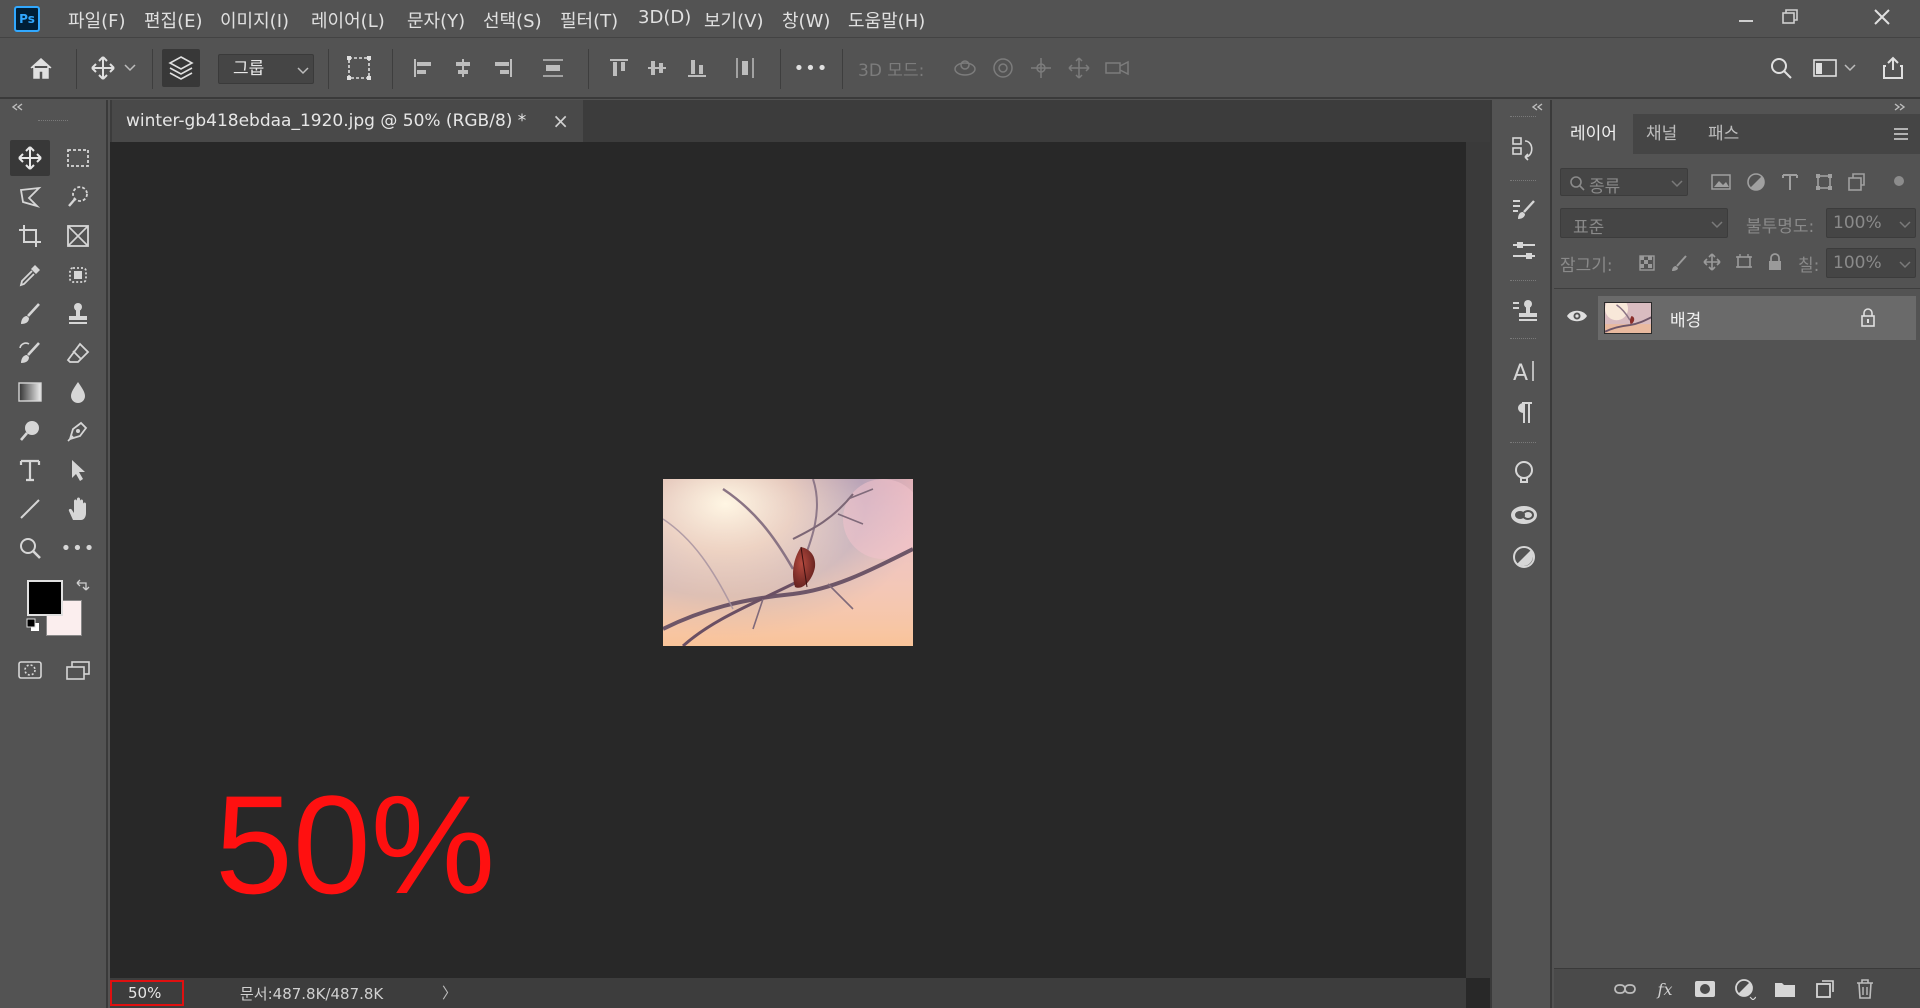 Image resolution: width=1920 pixels, height=1008 pixels. What do you see at coordinates (1746, 18) in the screenshot?
I see `minimize-icon` at bounding box center [1746, 18].